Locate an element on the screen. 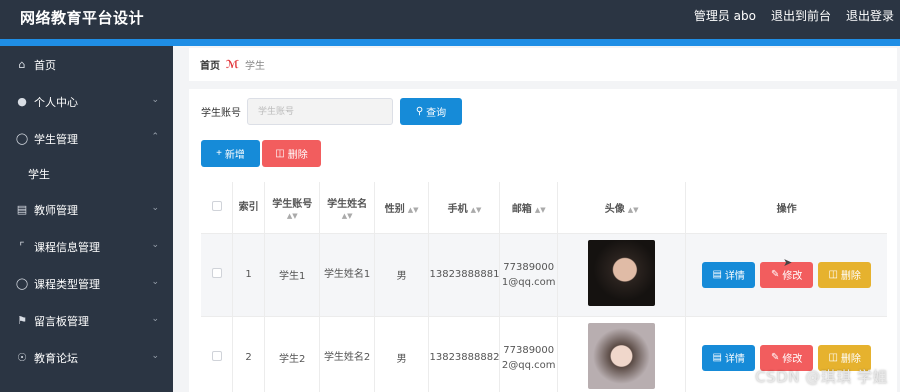 The image size is (900, 392). sidebar-item-label: 学生 is located at coordinates (39, 174).